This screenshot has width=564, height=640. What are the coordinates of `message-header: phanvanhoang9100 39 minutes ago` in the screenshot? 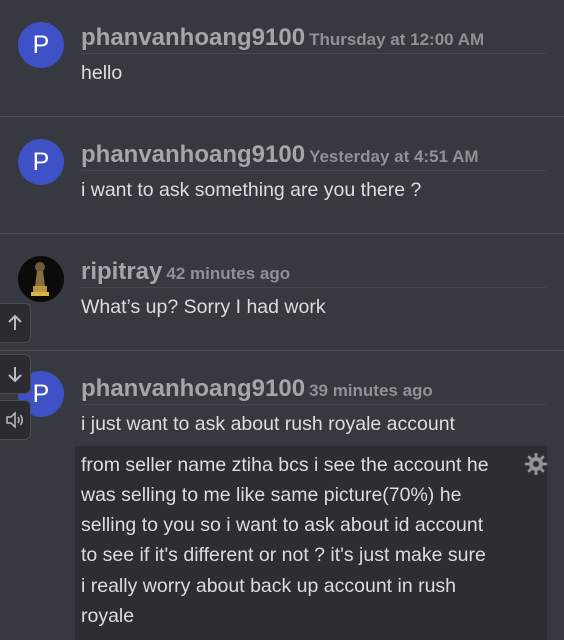 It's located at (257, 389).